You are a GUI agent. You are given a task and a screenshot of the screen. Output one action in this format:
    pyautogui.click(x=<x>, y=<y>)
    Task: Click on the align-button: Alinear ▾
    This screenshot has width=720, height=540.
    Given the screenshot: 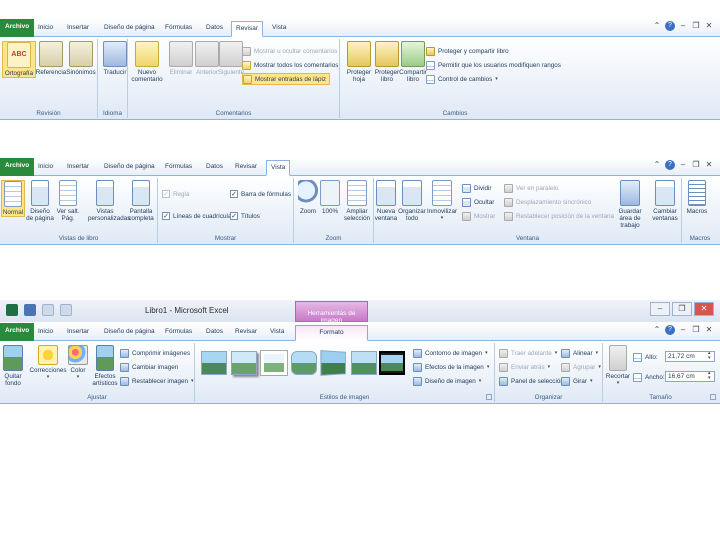 What is the action you would take?
    pyautogui.click(x=579, y=353)
    